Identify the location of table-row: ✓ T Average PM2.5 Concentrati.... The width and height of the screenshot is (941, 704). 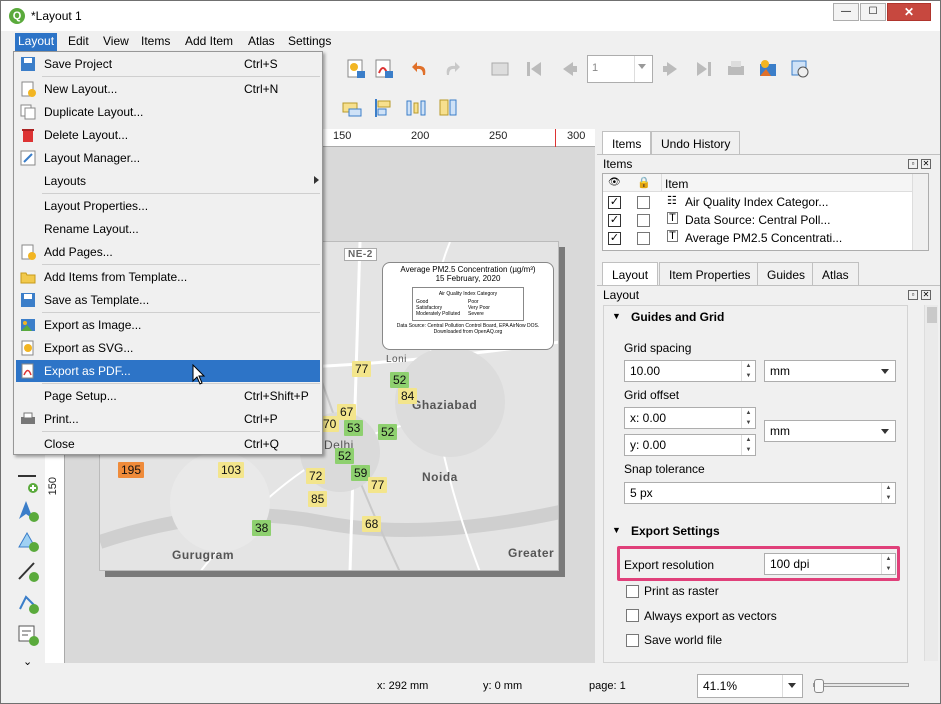
(765, 238).